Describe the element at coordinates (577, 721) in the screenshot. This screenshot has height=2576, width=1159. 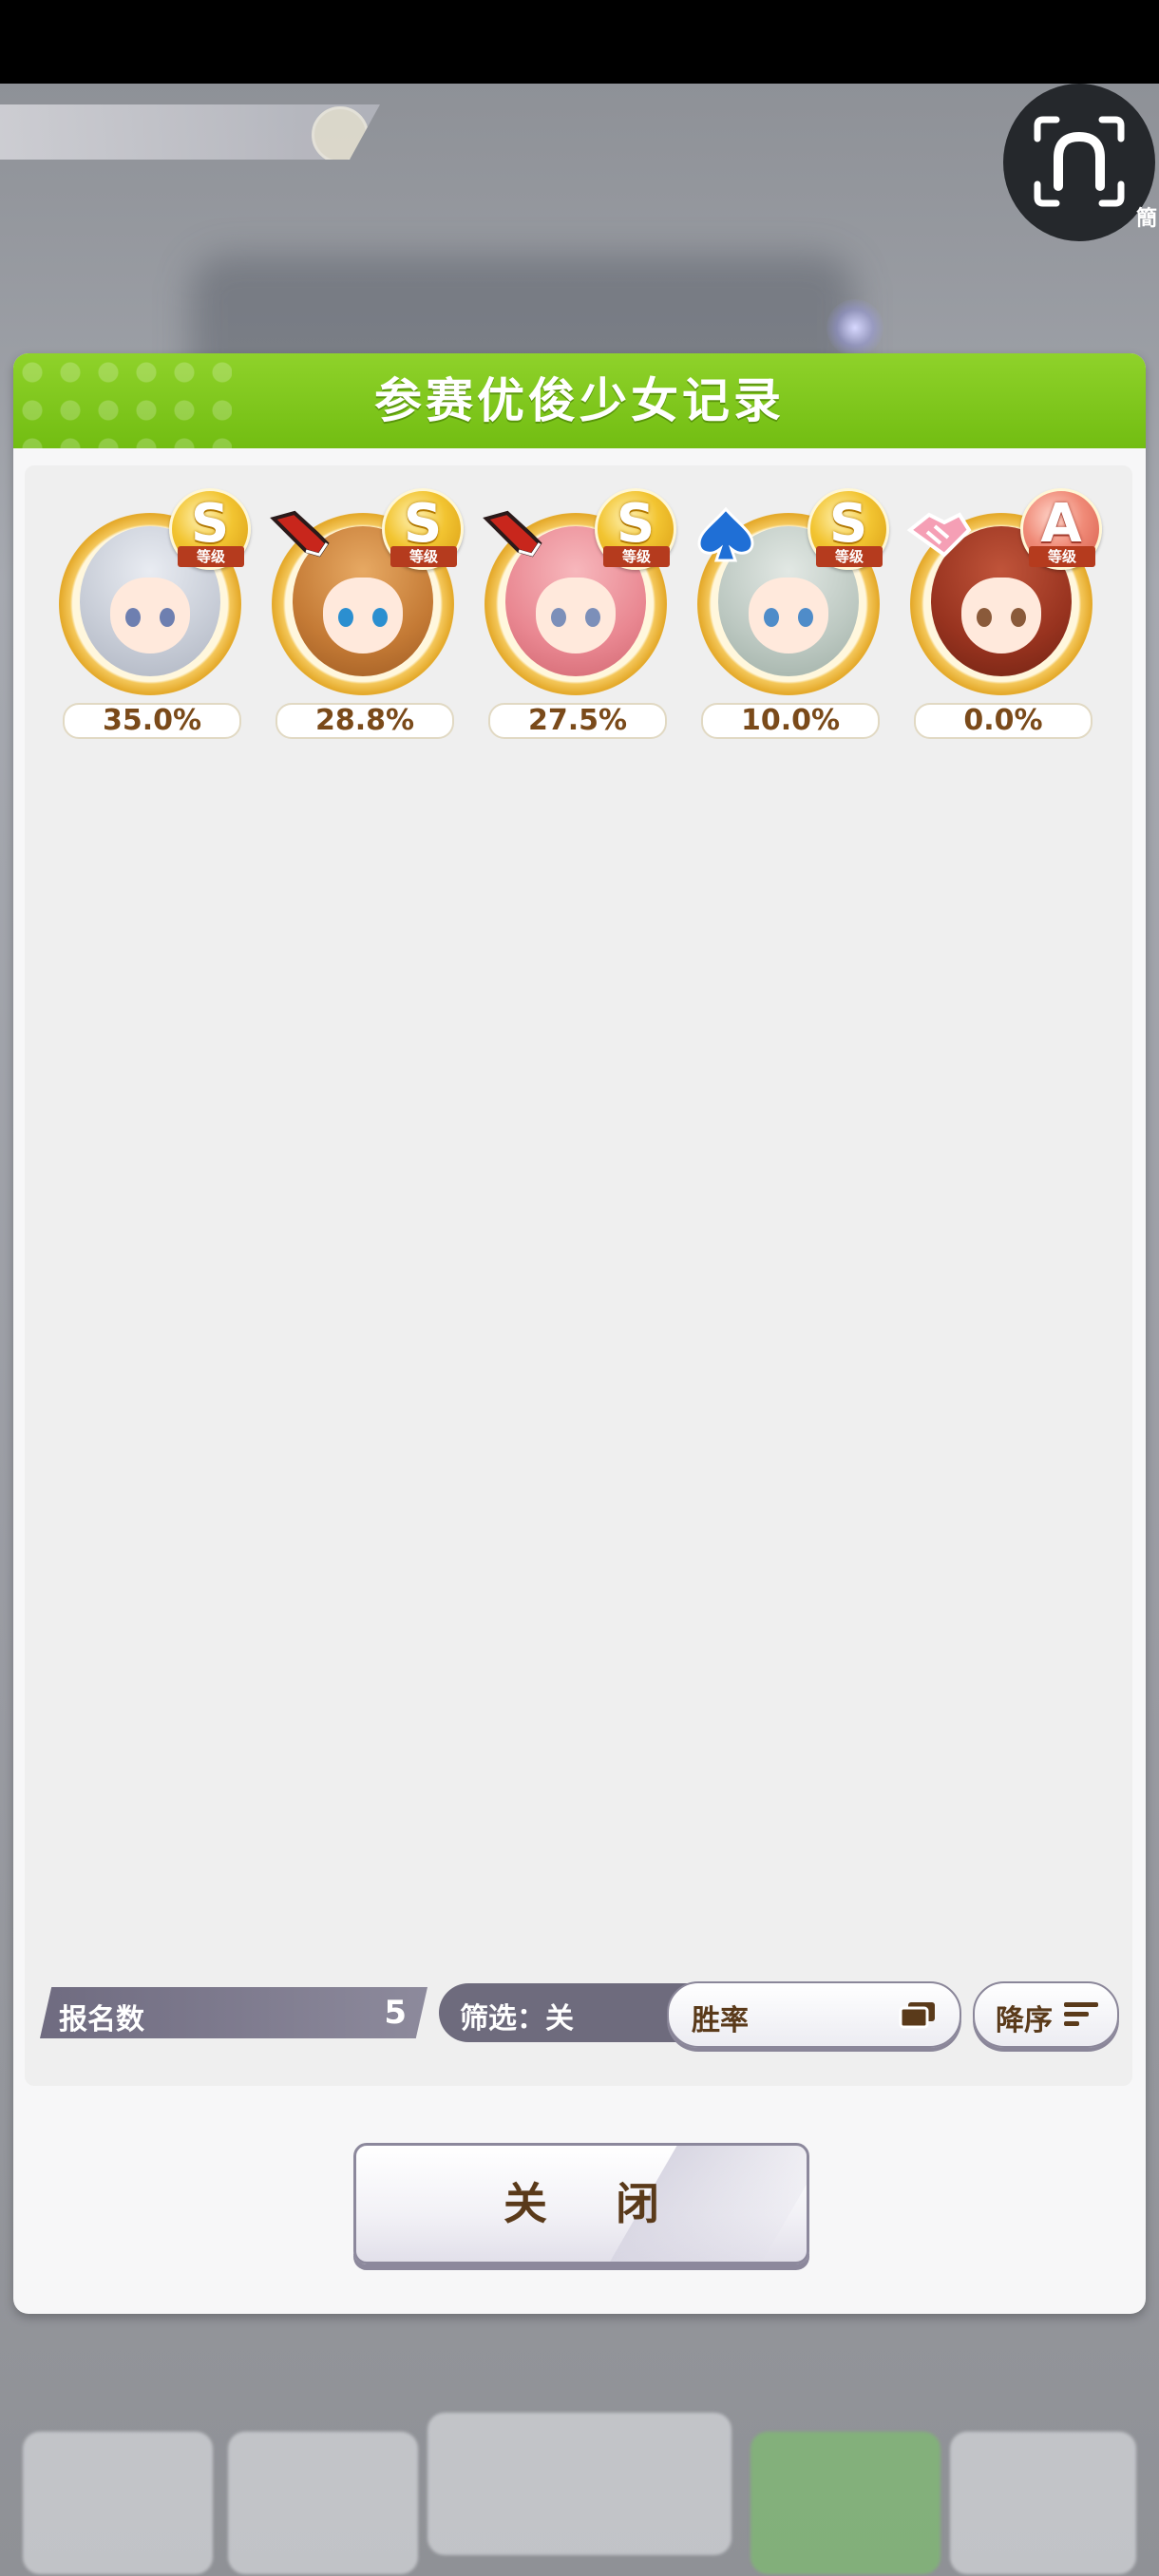
I see `win-rate: 27.5%` at that location.